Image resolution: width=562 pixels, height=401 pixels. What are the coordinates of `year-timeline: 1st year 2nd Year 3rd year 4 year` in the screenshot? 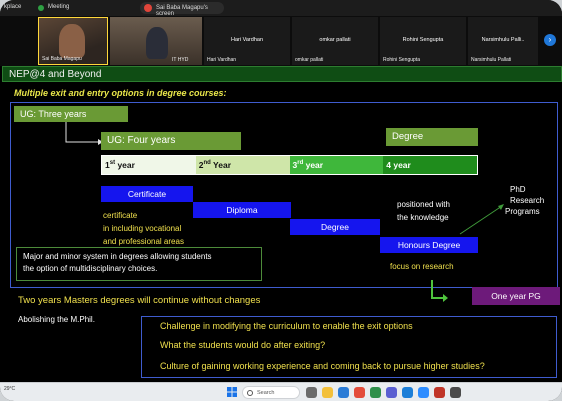 It's located at (289, 165).